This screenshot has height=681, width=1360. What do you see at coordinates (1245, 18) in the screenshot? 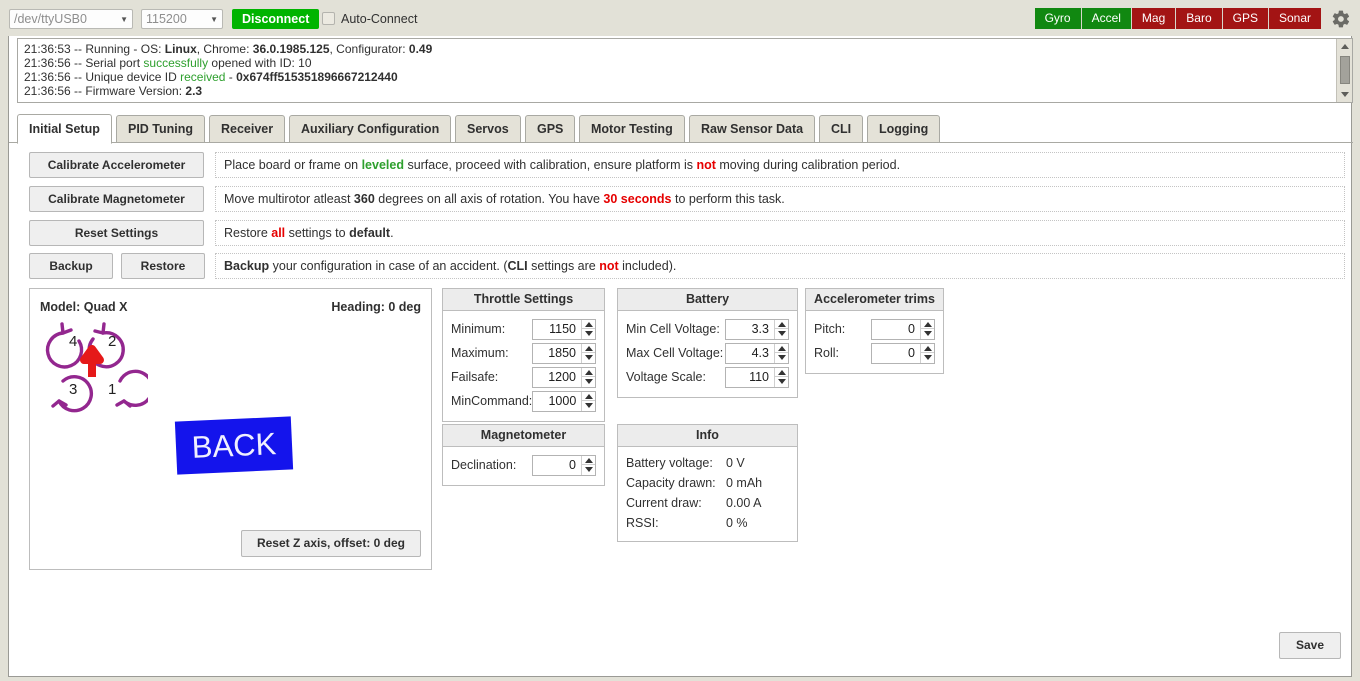
I see `status-badge-gps: GPS` at bounding box center [1245, 18].